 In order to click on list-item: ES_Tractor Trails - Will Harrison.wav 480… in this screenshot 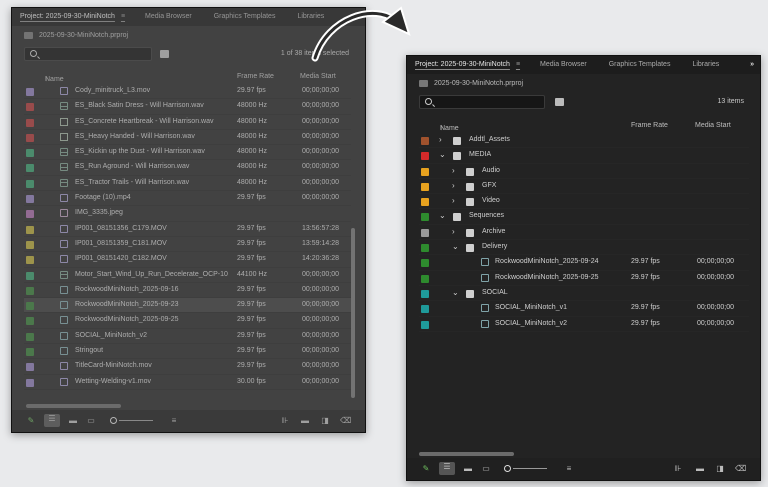, I will do `click(189, 184)`.